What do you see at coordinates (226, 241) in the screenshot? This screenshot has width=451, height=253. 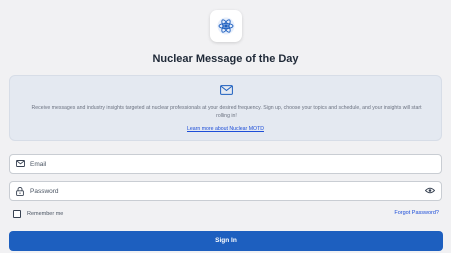 I see `sign-in-button: Sign In` at bounding box center [226, 241].